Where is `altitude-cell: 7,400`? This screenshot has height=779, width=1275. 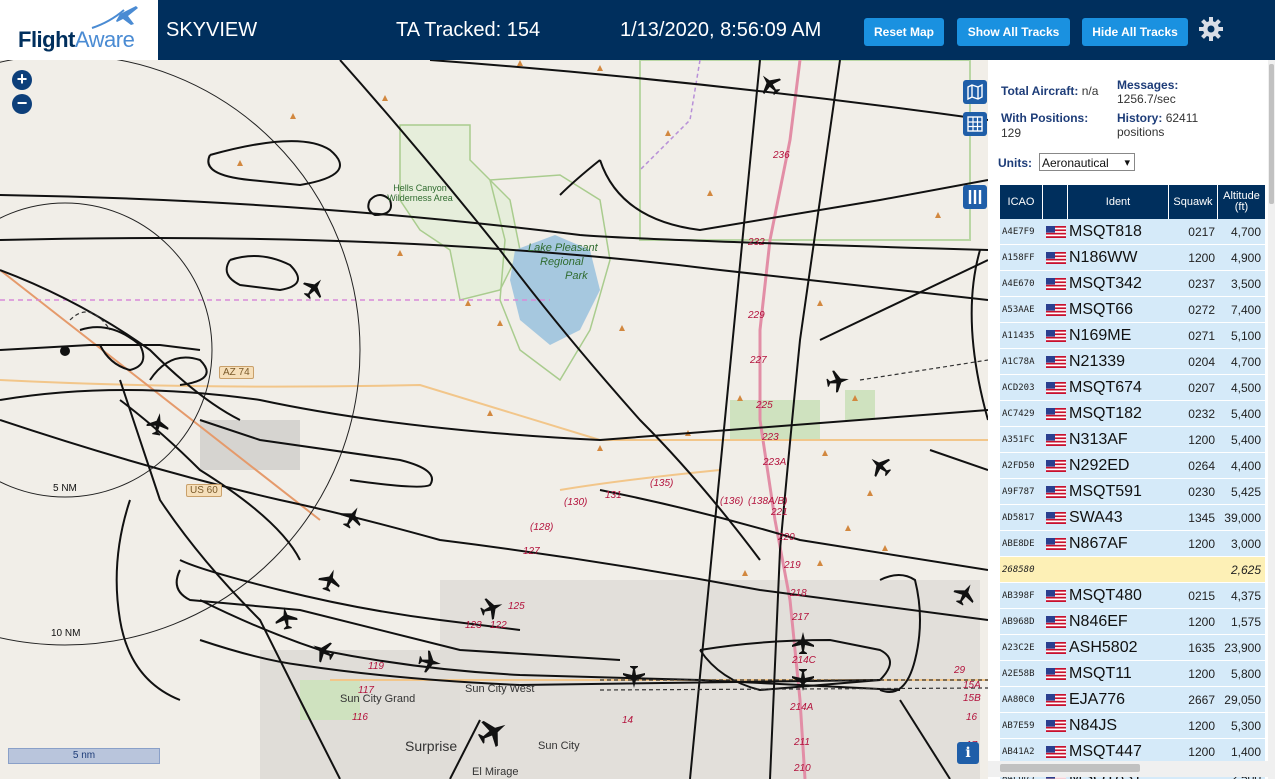 altitude-cell: 7,400 is located at coordinates (1245, 309).